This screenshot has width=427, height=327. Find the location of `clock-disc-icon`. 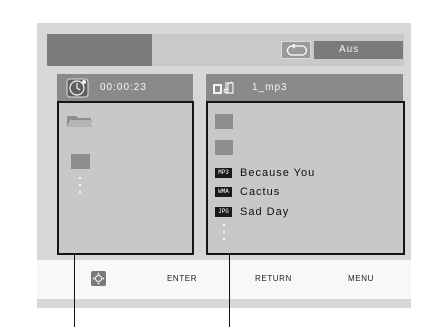

clock-disc-icon is located at coordinates (77, 88).